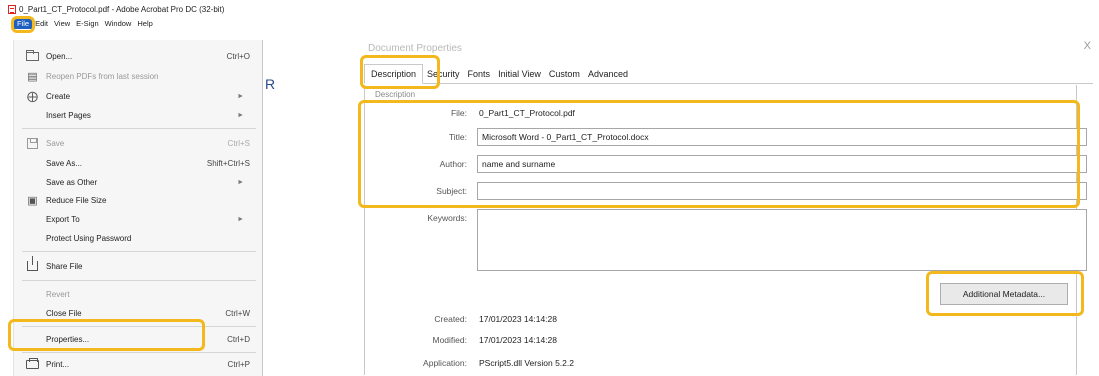 This screenshot has width=1099, height=376. What do you see at coordinates (139, 56) in the screenshot?
I see `menu-item-open: Open... Ctrl+O` at bounding box center [139, 56].